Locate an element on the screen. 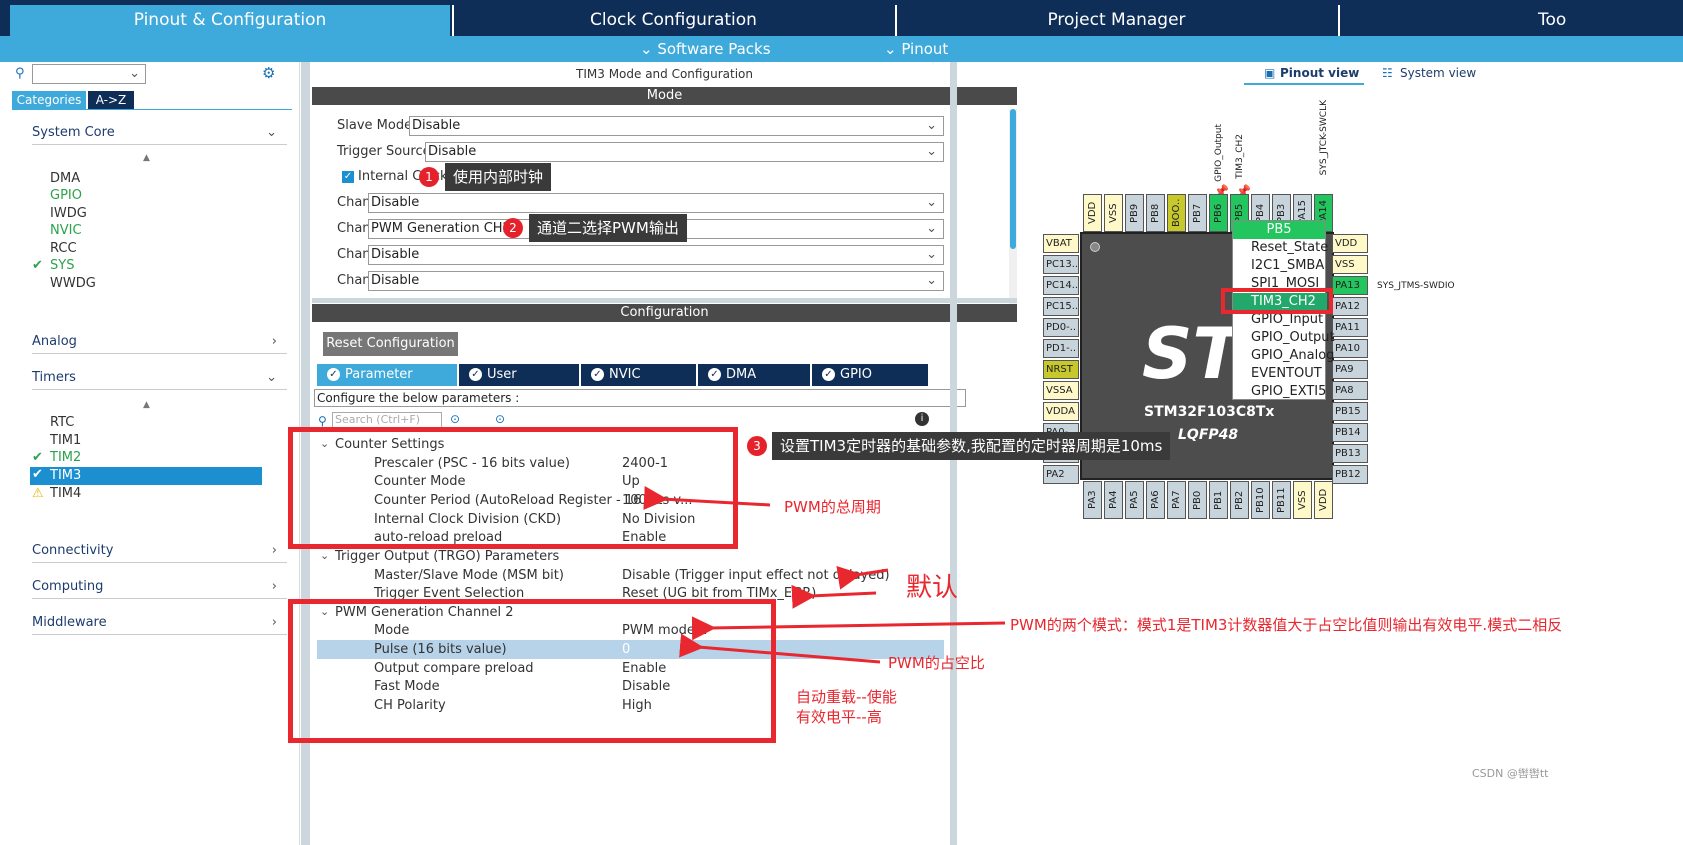  note-auto-reload: 自动重载--使能 is located at coordinates (846, 697).